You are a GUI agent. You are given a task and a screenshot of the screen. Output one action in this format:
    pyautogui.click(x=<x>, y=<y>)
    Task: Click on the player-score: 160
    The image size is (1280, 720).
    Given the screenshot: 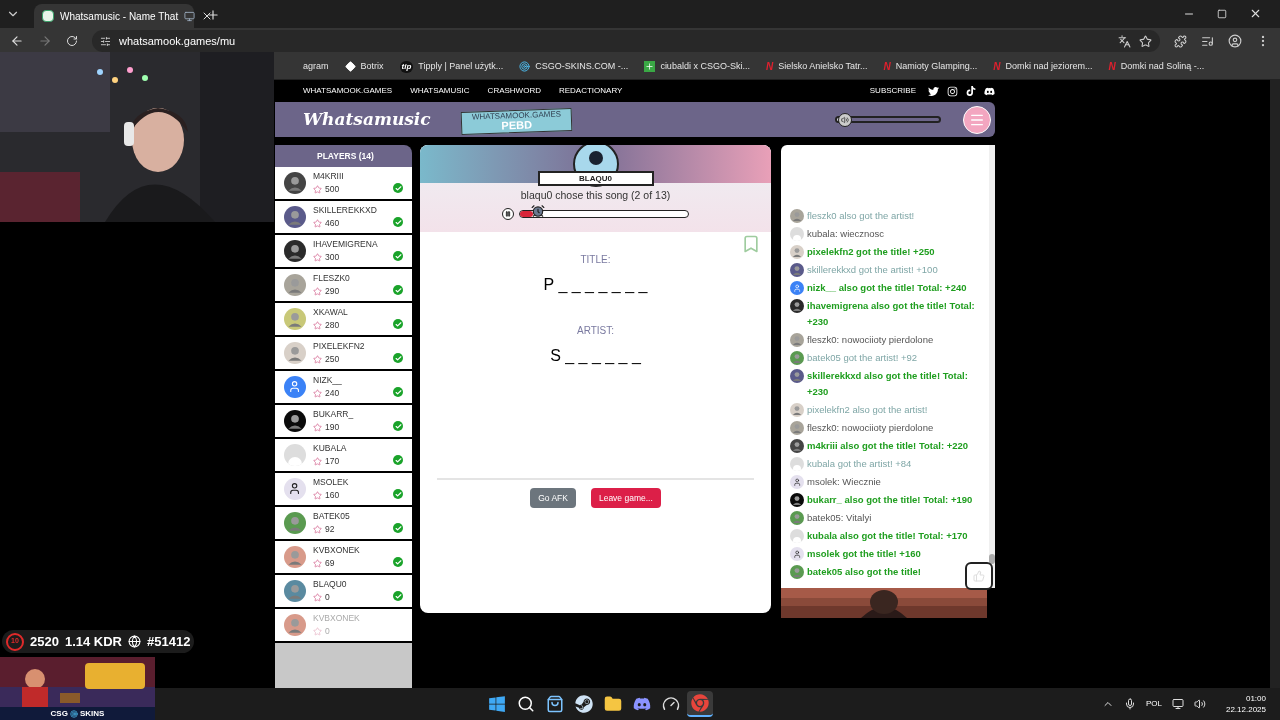 What is the action you would take?
    pyautogui.click(x=332, y=495)
    